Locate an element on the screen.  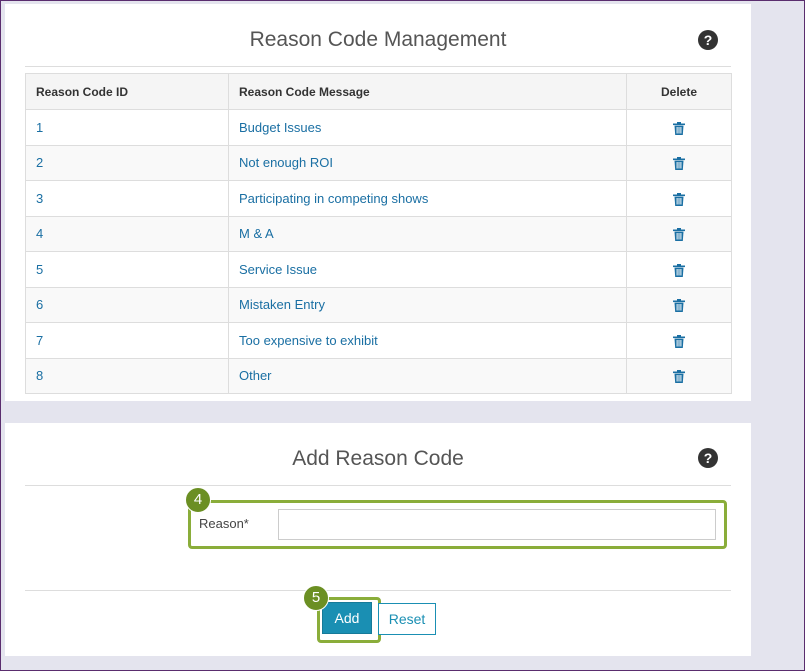
table-row: 7 Too expensive to exhibit is located at coordinates (378, 340).